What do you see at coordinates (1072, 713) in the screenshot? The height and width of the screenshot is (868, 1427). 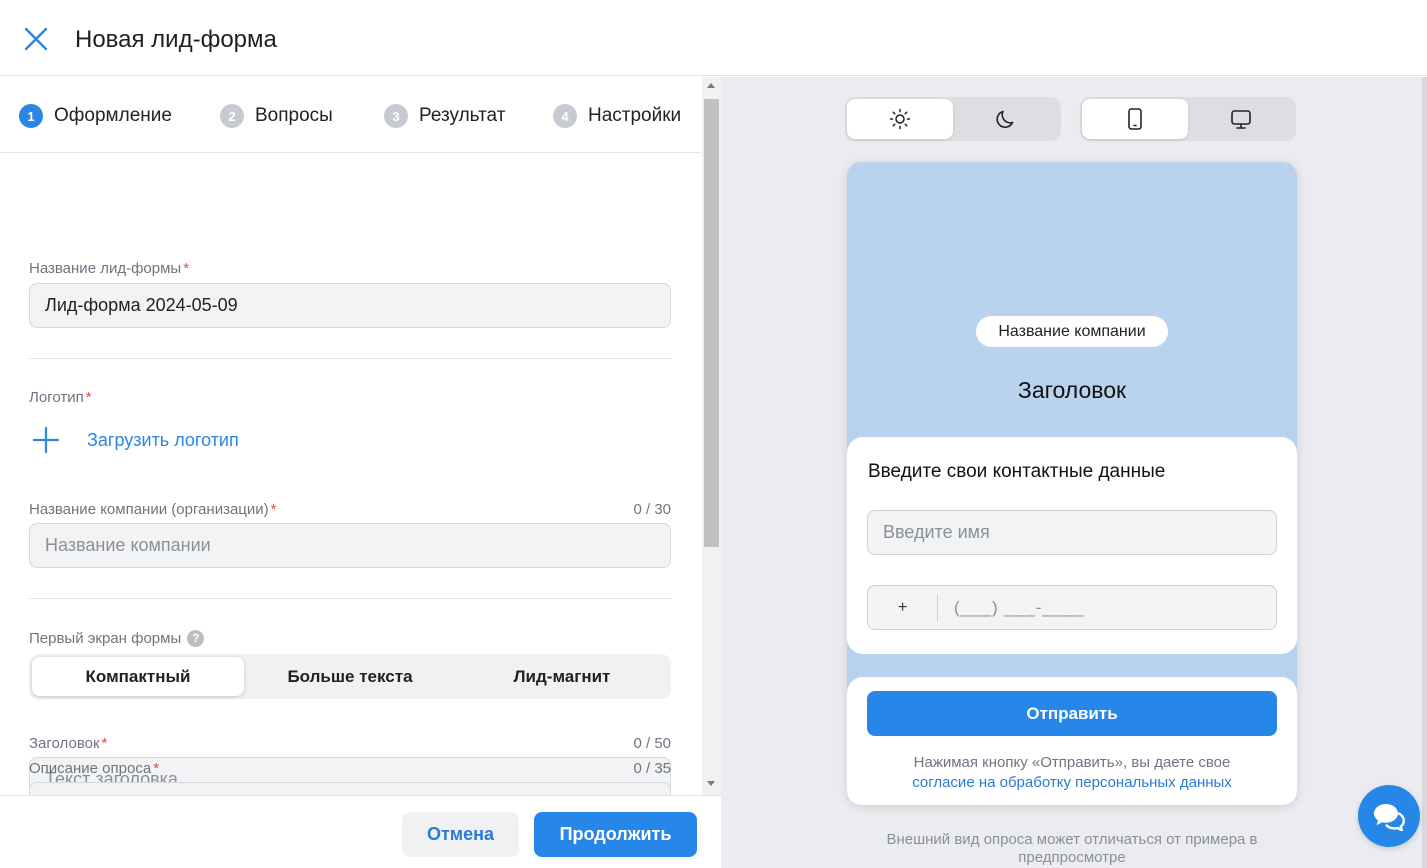 I see `submit-button: Отправить` at bounding box center [1072, 713].